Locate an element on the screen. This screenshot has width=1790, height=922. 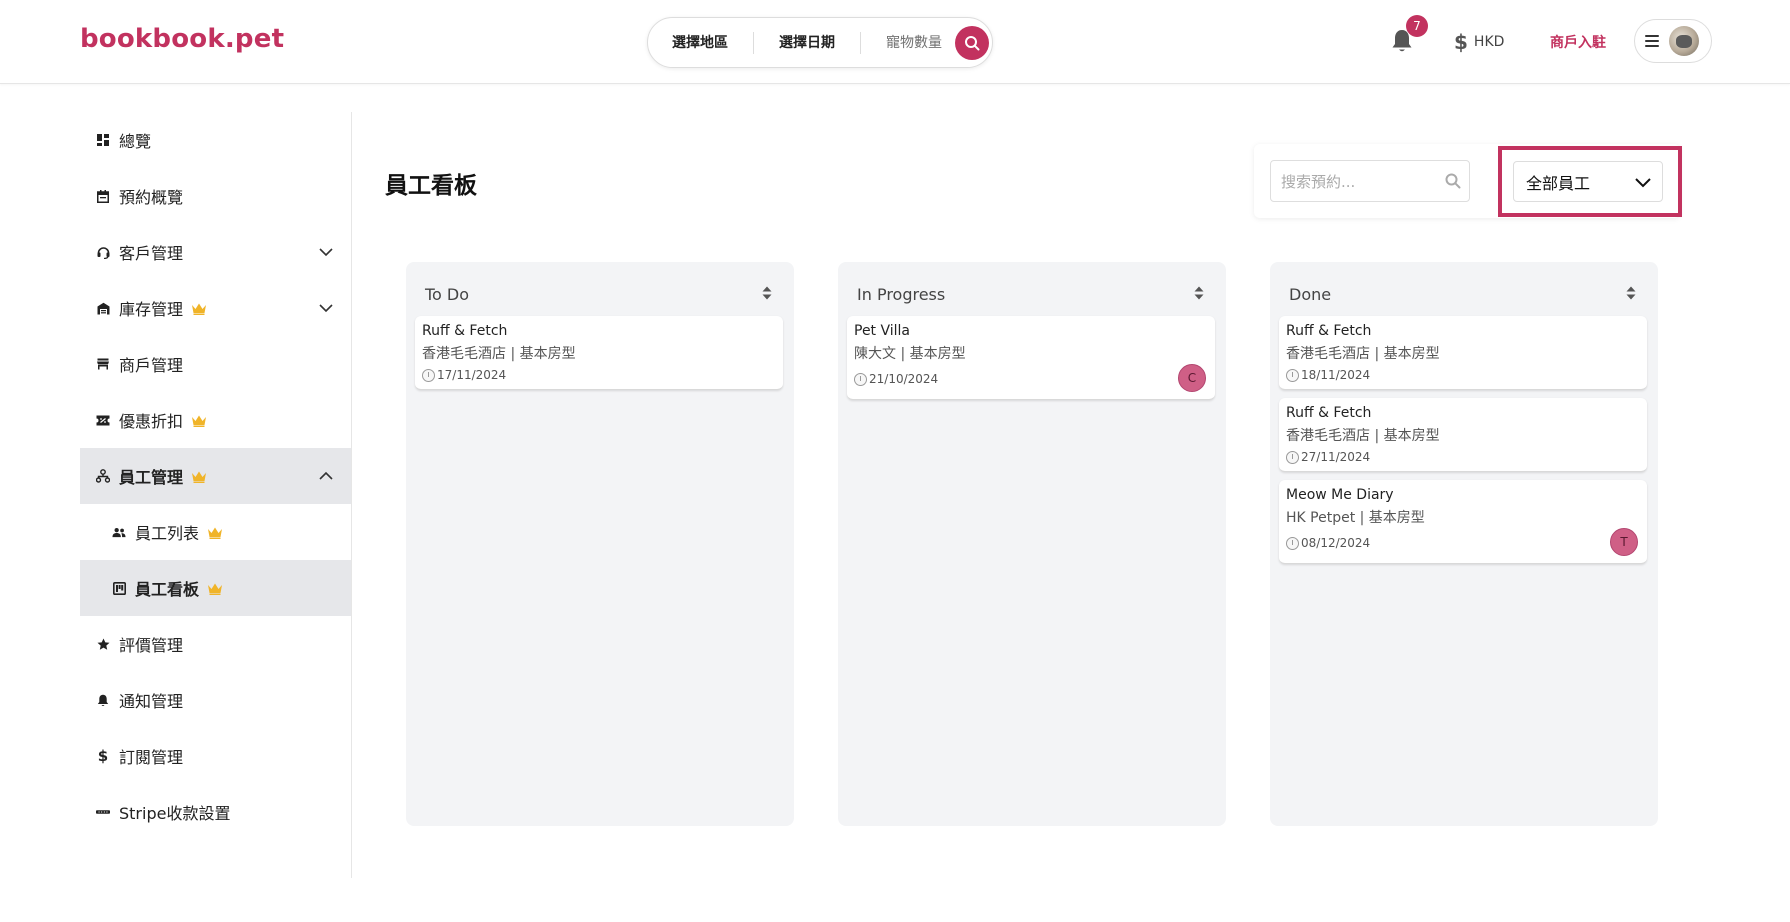
avatar is located at coordinates (1684, 41).